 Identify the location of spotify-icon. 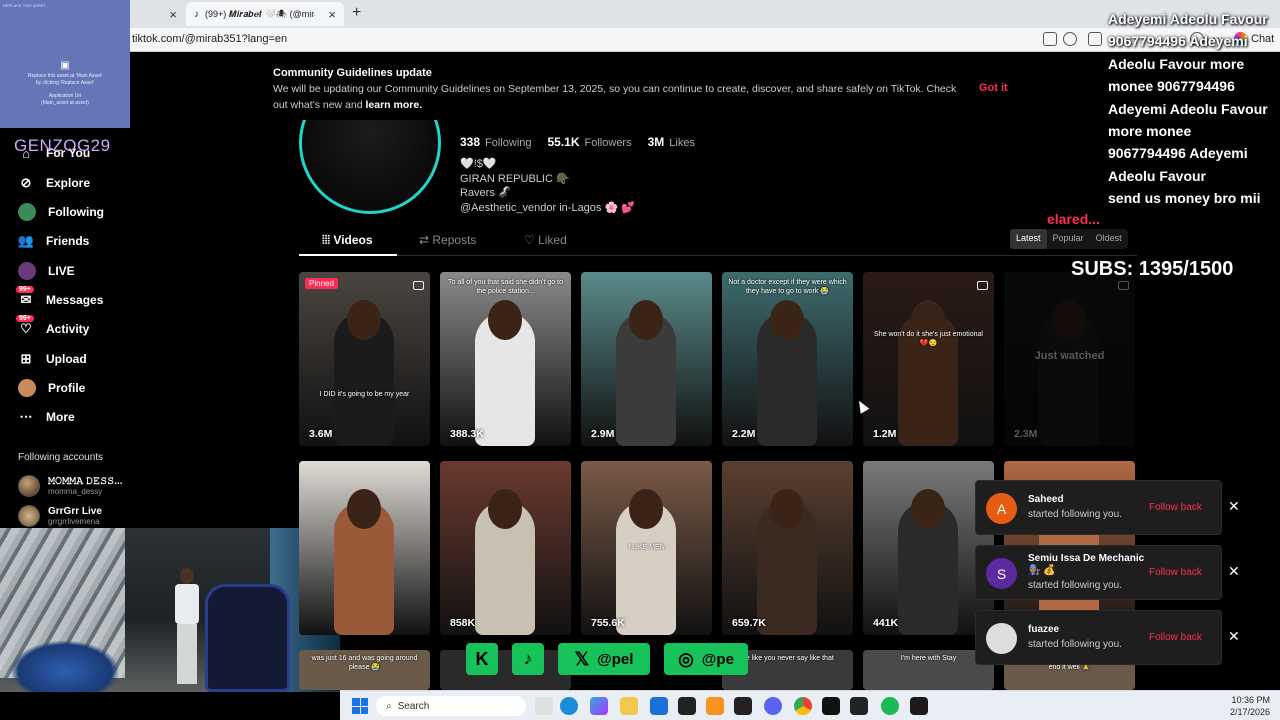
(890, 706).